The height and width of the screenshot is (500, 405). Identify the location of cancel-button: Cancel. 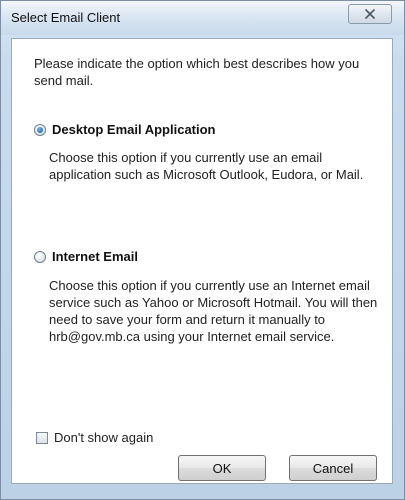
(333, 468).